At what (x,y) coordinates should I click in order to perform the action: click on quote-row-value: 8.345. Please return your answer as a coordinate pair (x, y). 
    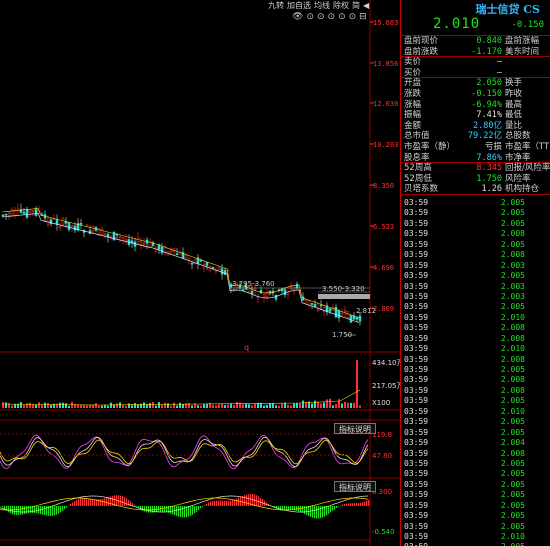
    Looking at the image, I should click on (489, 168).